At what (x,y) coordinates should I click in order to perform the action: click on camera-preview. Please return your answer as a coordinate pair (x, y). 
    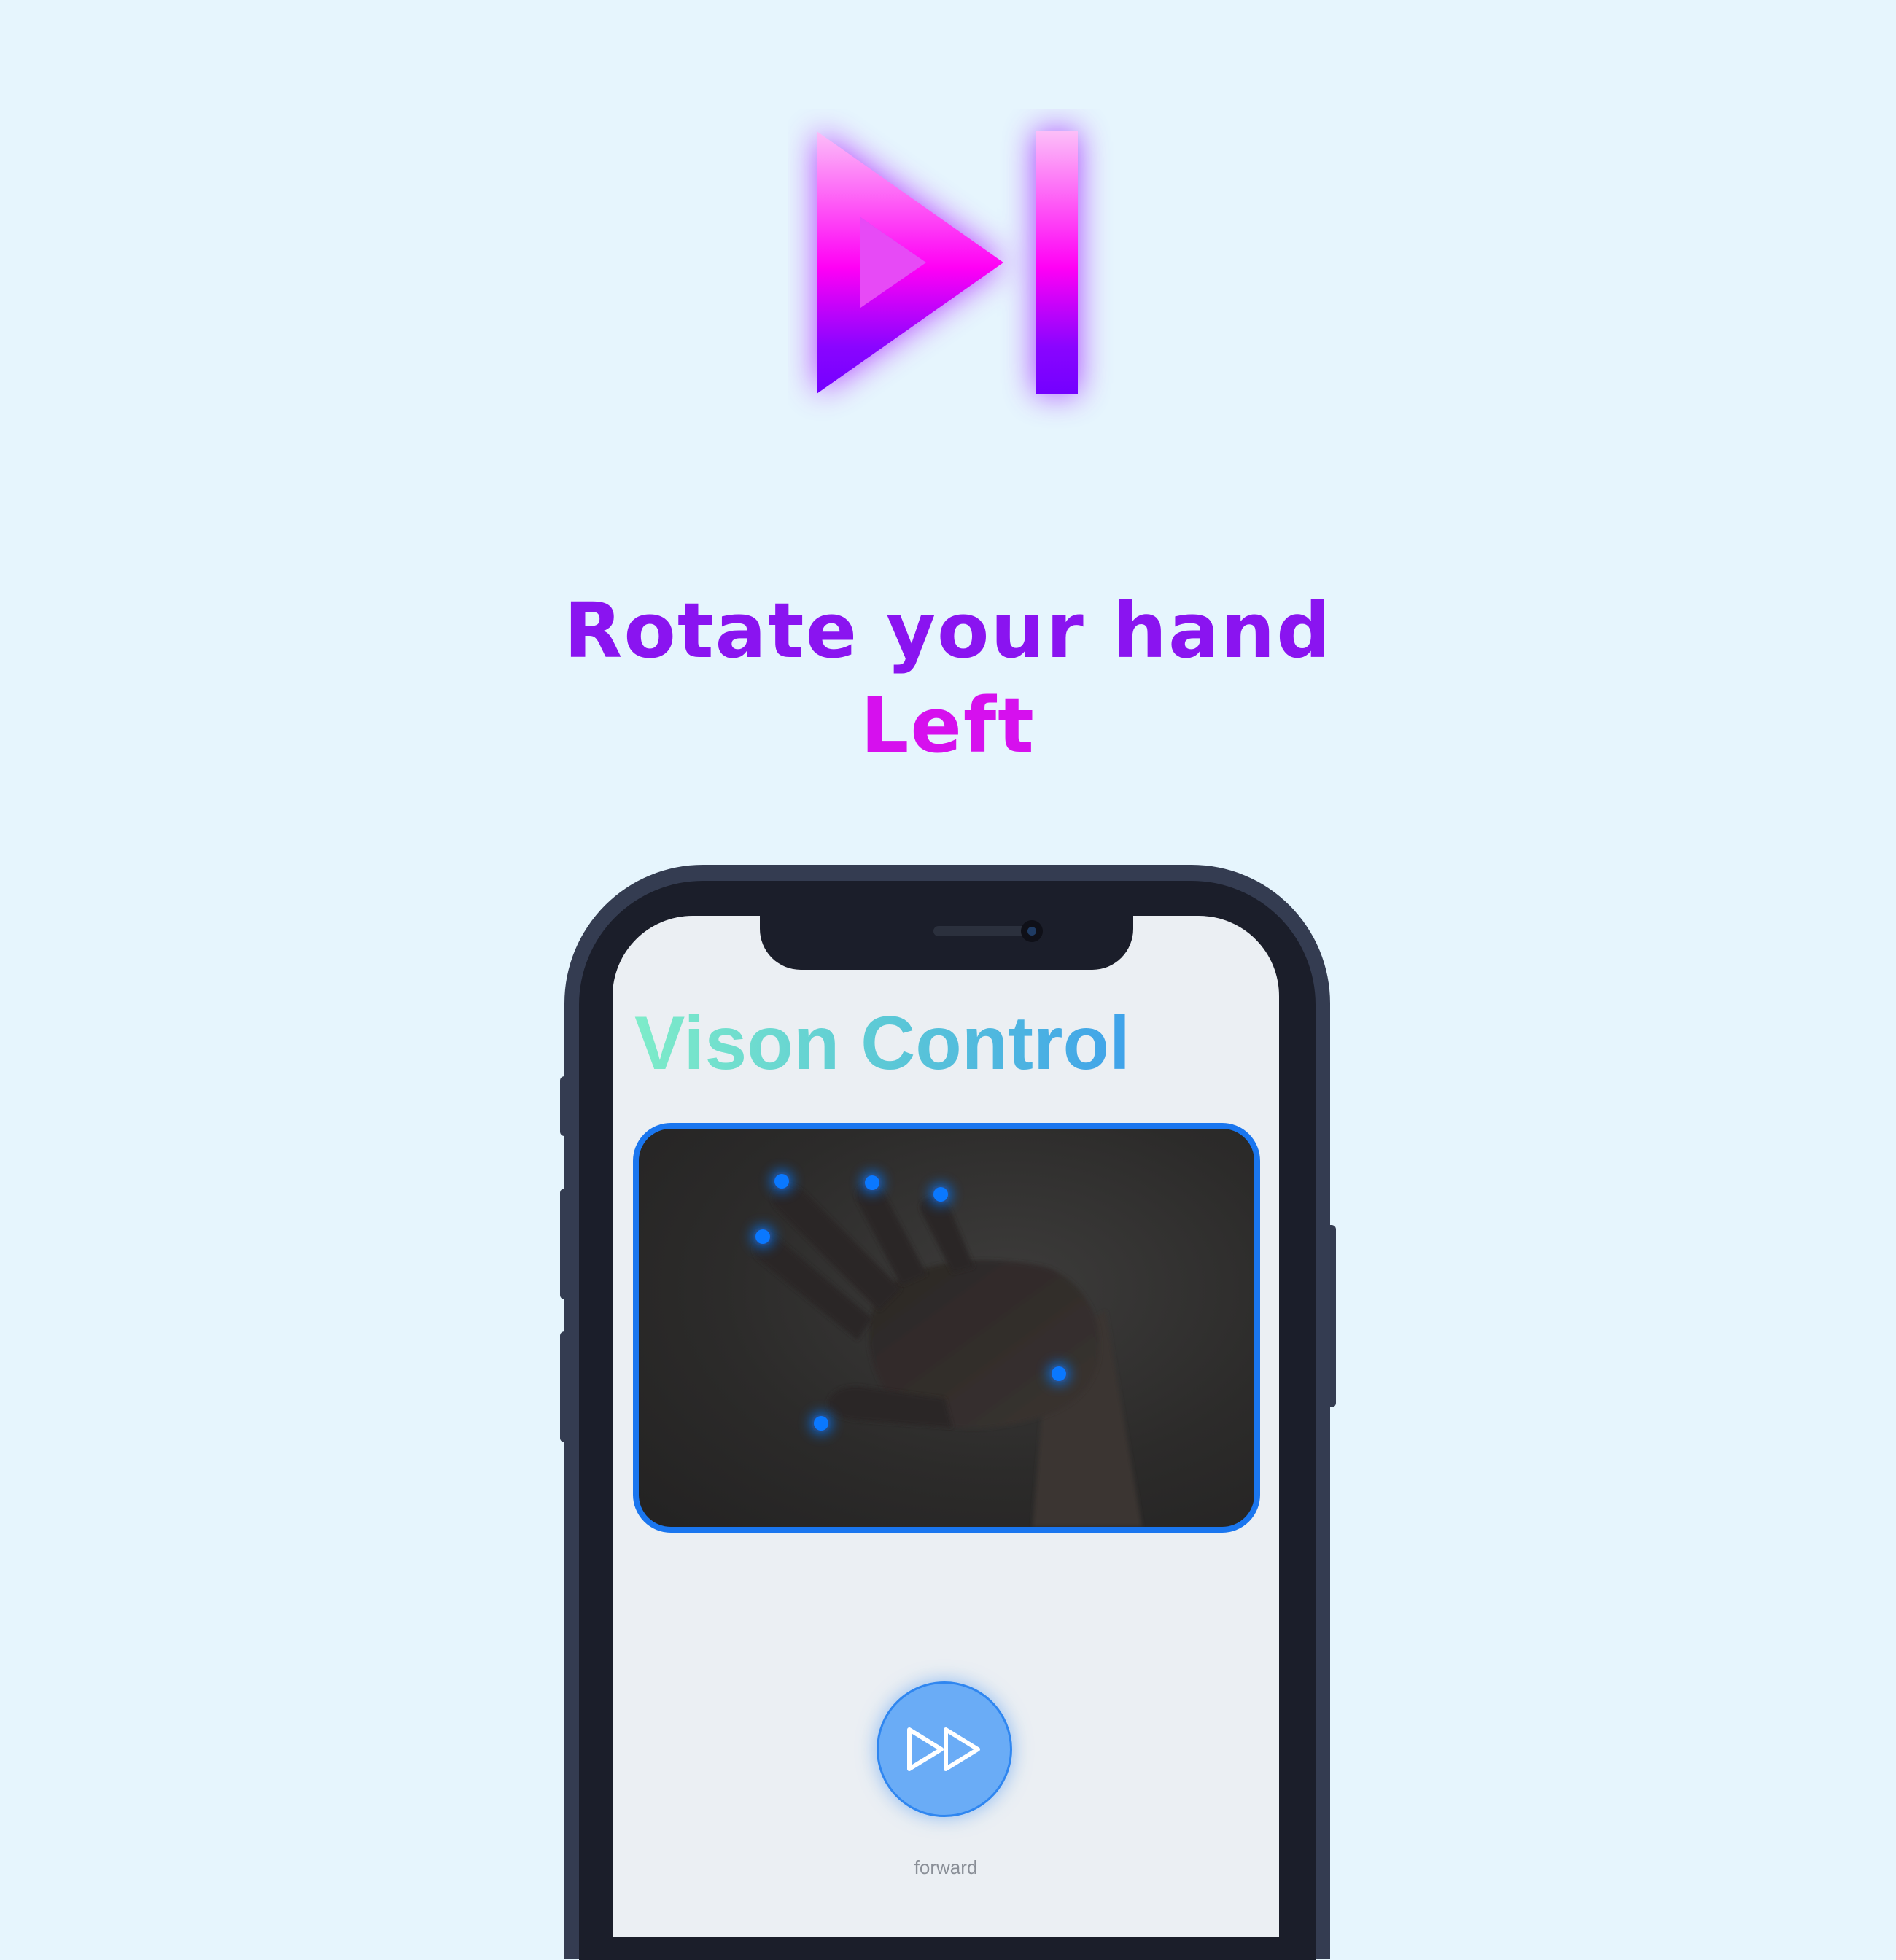
    Looking at the image, I should click on (946, 1328).